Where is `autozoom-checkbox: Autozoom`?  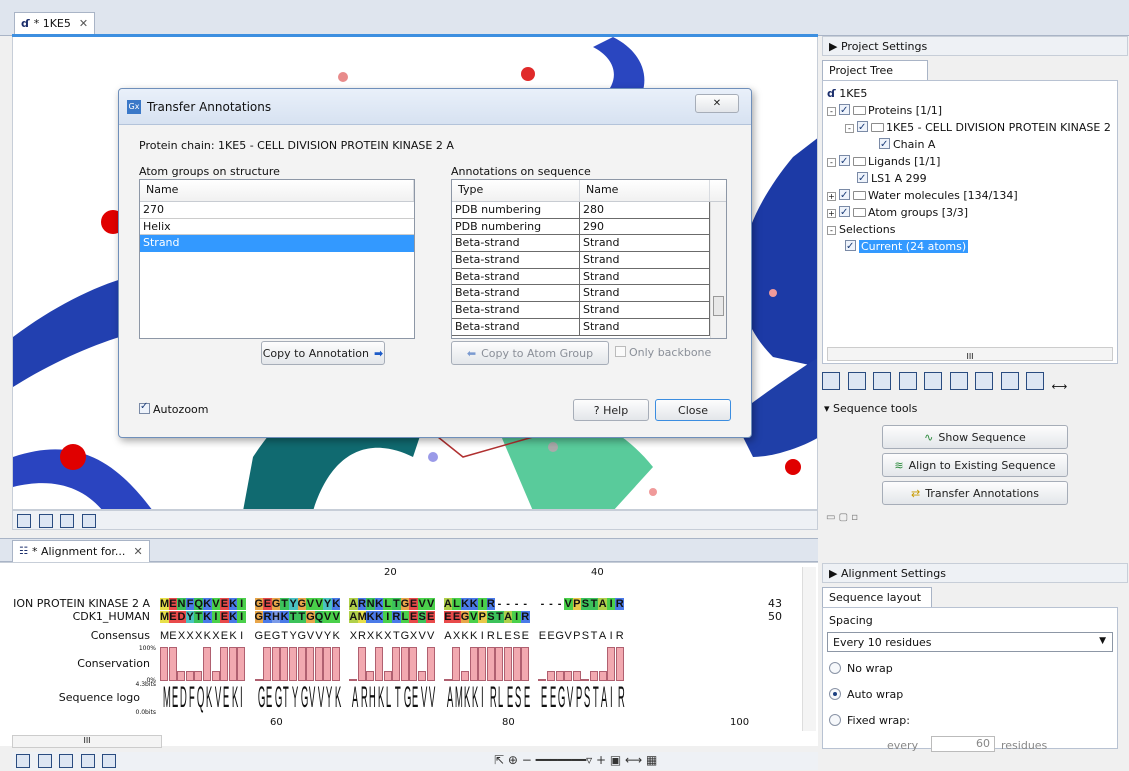 autozoom-checkbox: Autozoom is located at coordinates (174, 408).